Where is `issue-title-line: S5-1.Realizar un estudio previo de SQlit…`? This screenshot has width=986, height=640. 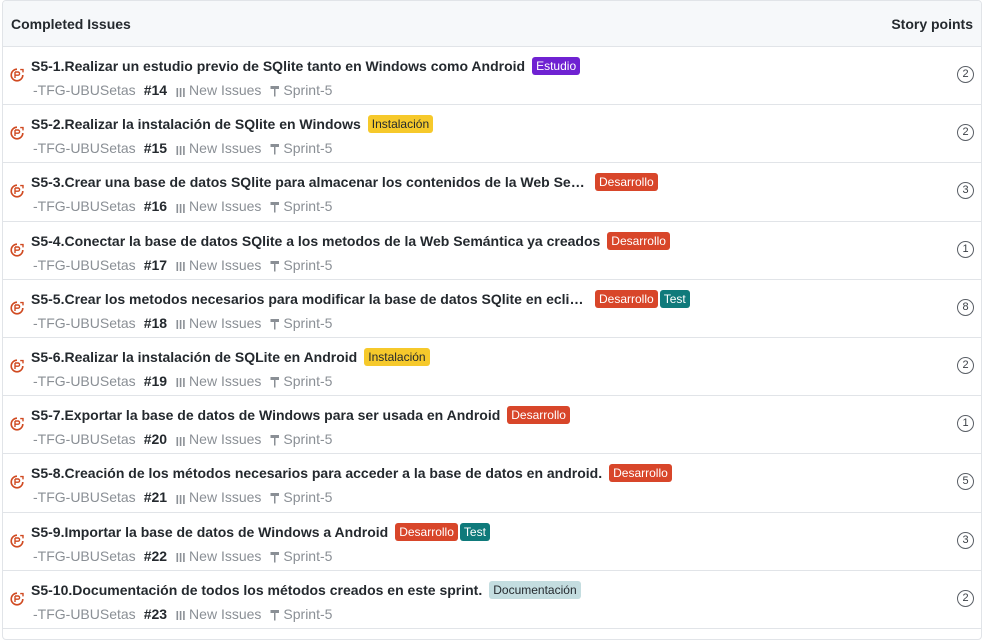 issue-title-line: S5-1.Realizar un estudio previo de SQlit… is located at coordinates (306, 66).